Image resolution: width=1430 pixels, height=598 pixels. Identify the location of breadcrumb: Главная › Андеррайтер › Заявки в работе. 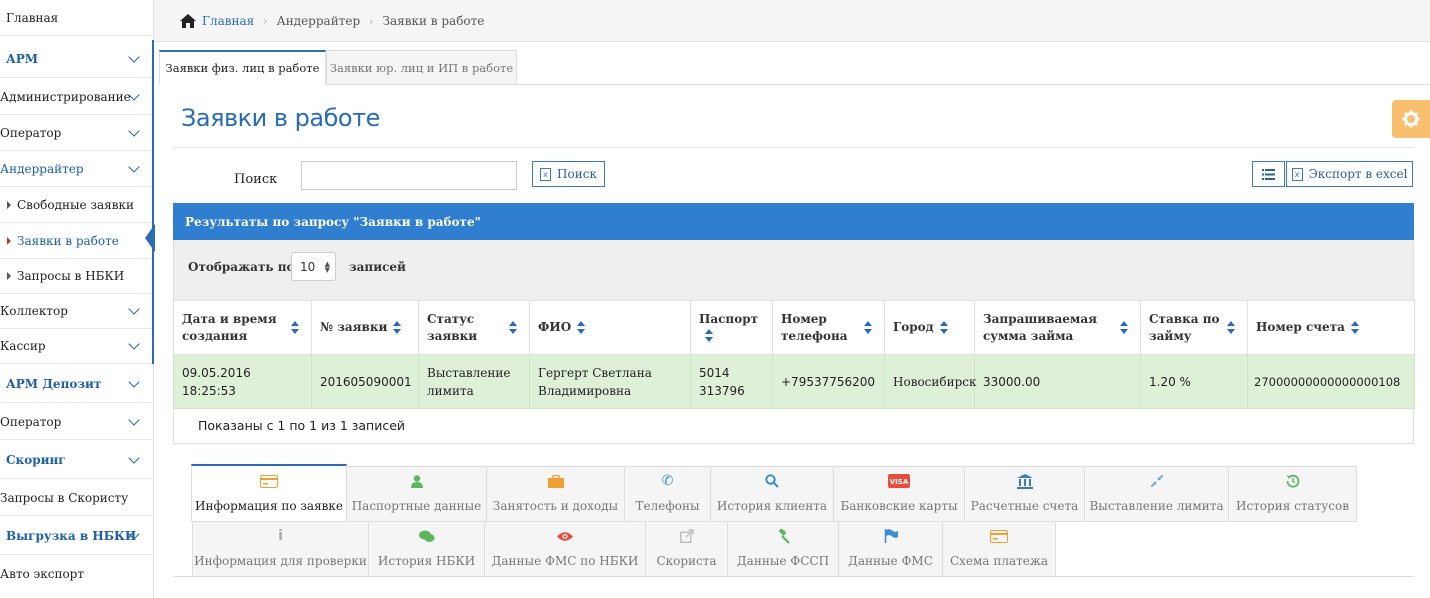
(332, 21).